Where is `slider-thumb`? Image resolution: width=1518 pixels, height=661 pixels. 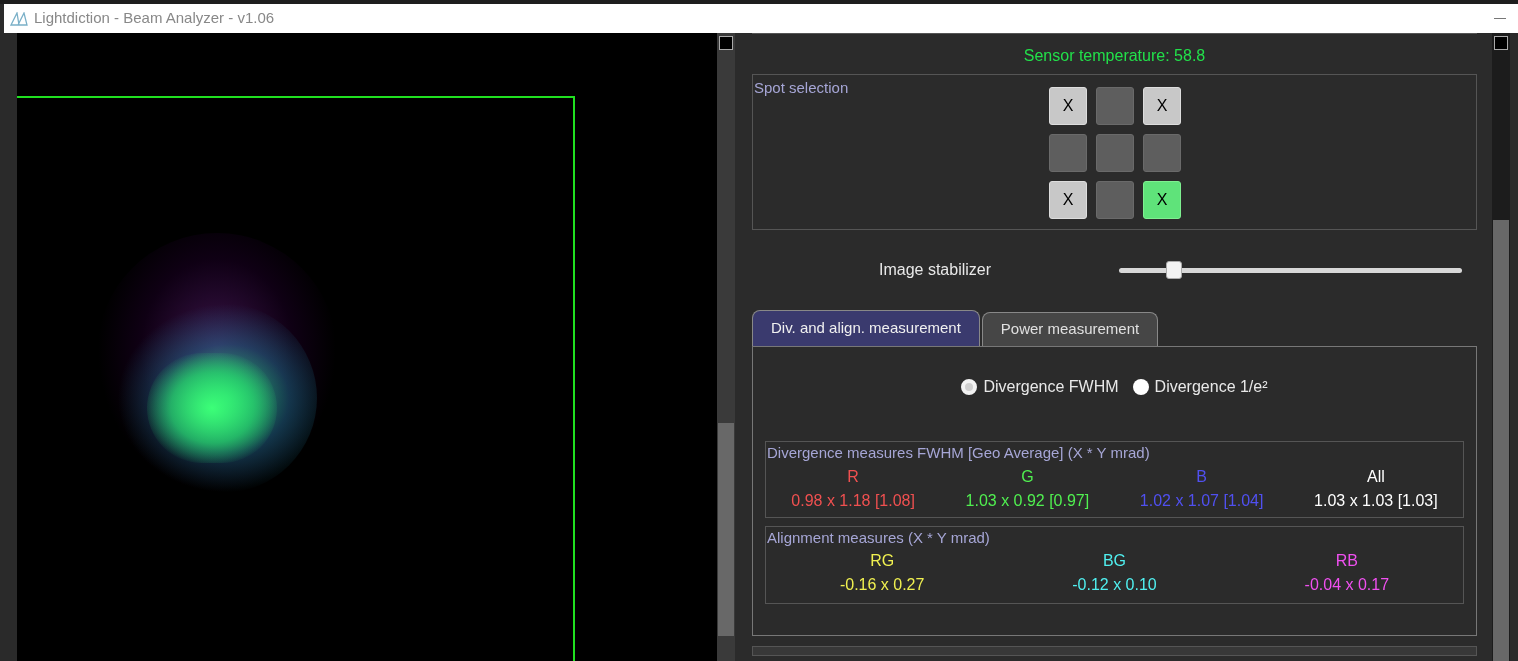 slider-thumb is located at coordinates (1173, 269).